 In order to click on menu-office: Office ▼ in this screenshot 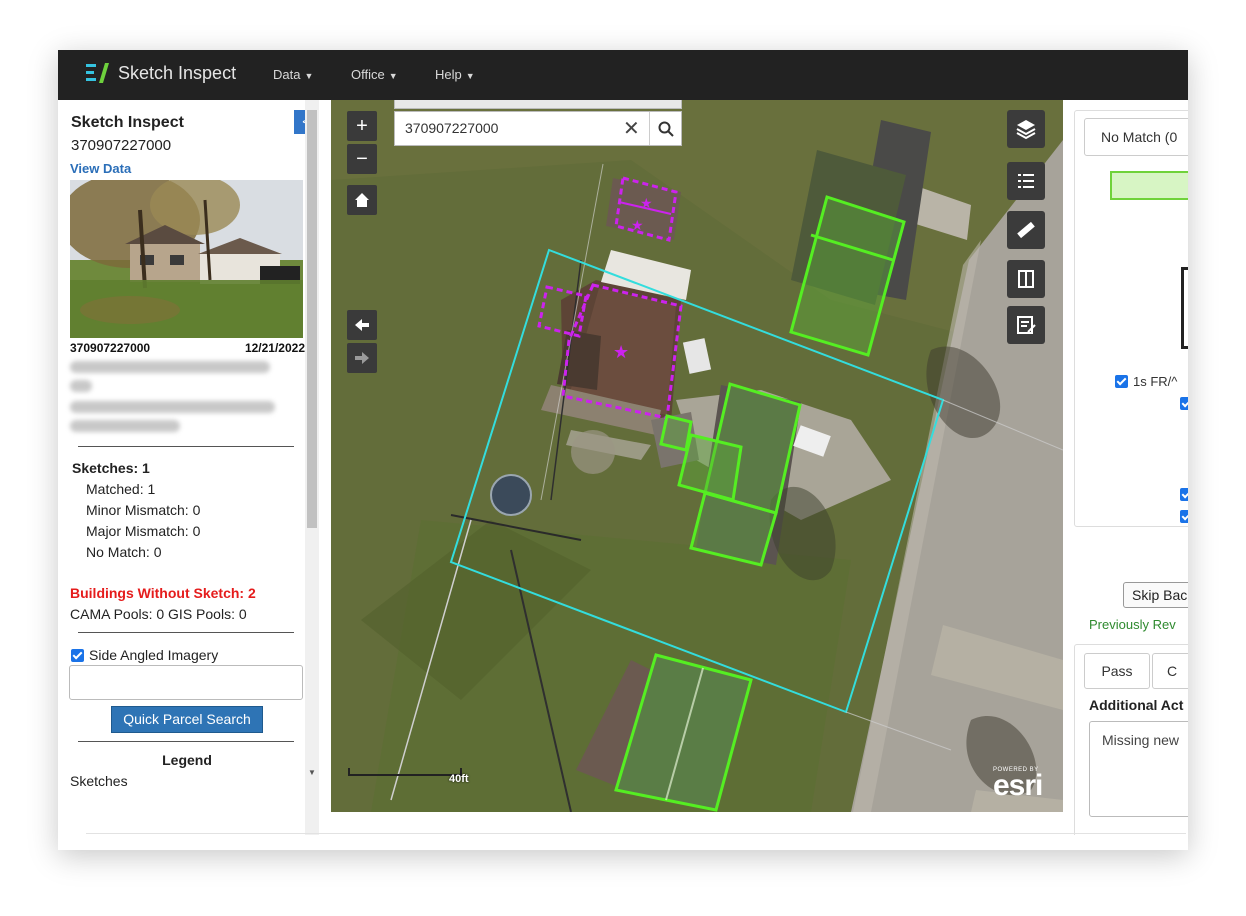, I will do `click(374, 74)`.